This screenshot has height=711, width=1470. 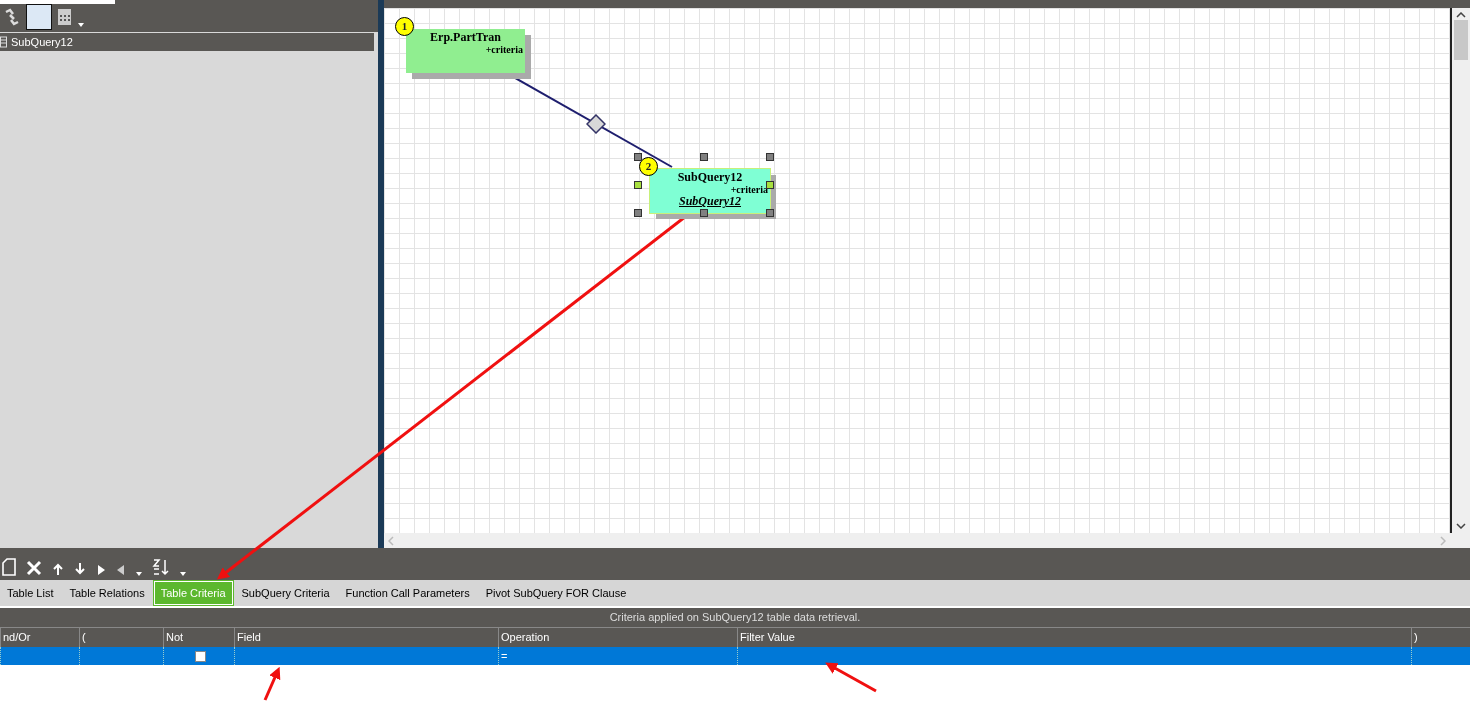 I want to click on column-header: nd/Or, so click(x=39, y=637).